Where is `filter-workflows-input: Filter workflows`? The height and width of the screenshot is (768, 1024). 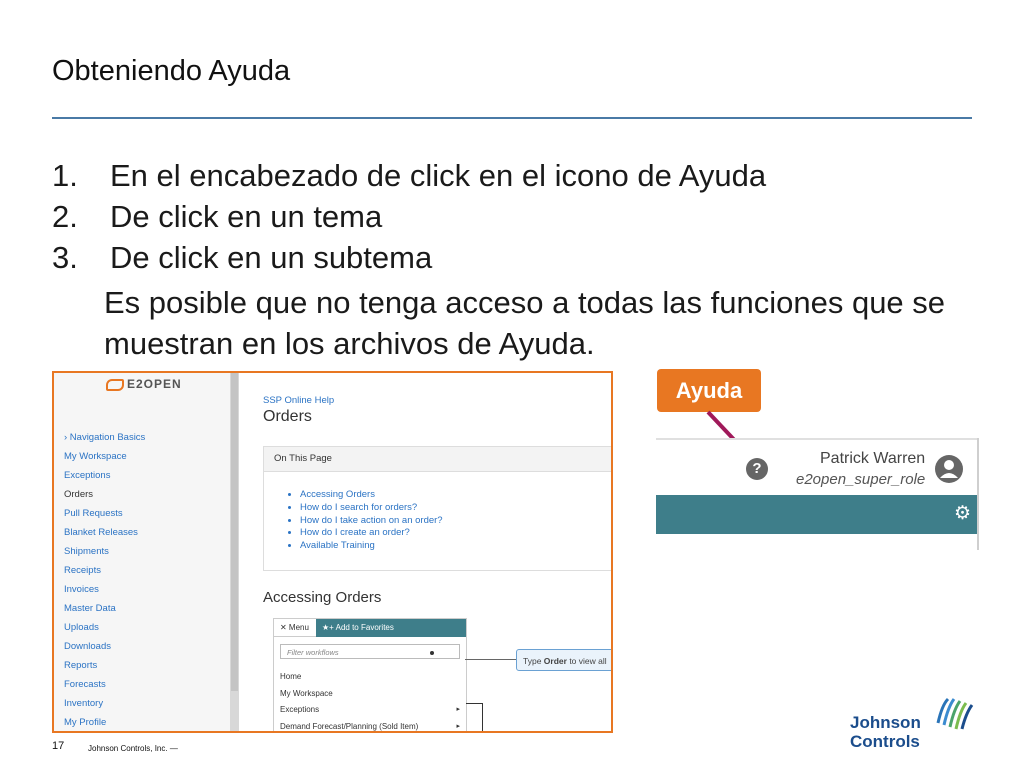 filter-workflows-input: Filter workflows is located at coordinates (370, 651).